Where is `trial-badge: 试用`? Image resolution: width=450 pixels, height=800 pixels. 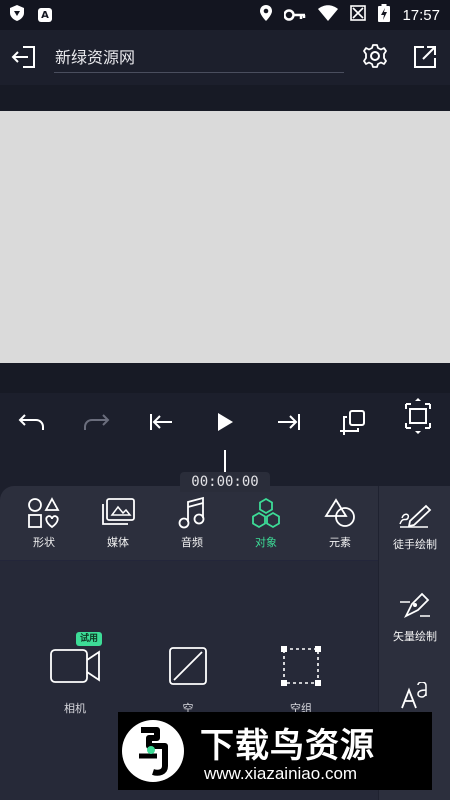 trial-badge: 试用 is located at coordinates (89, 639).